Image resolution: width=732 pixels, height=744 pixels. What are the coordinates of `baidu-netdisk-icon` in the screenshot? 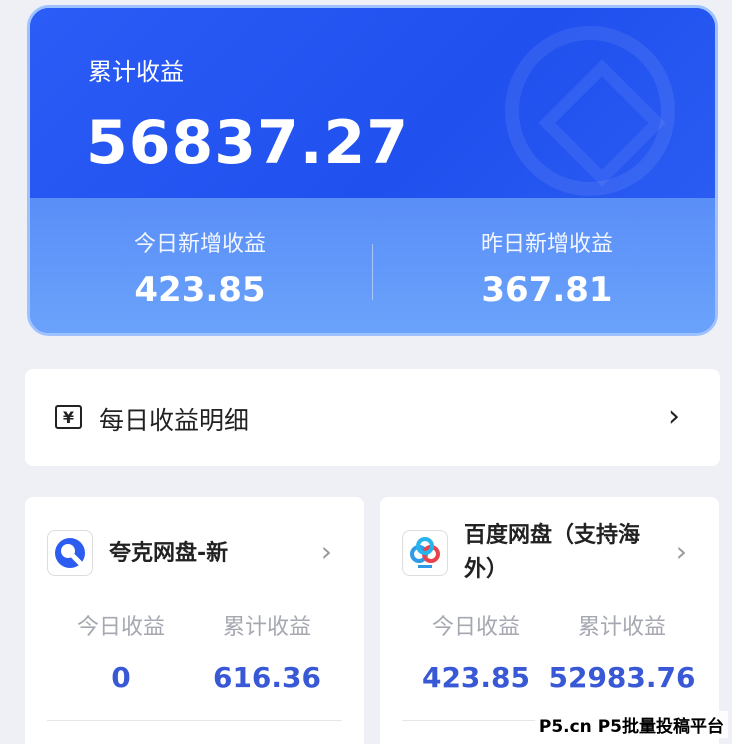 It's located at (425, 553).